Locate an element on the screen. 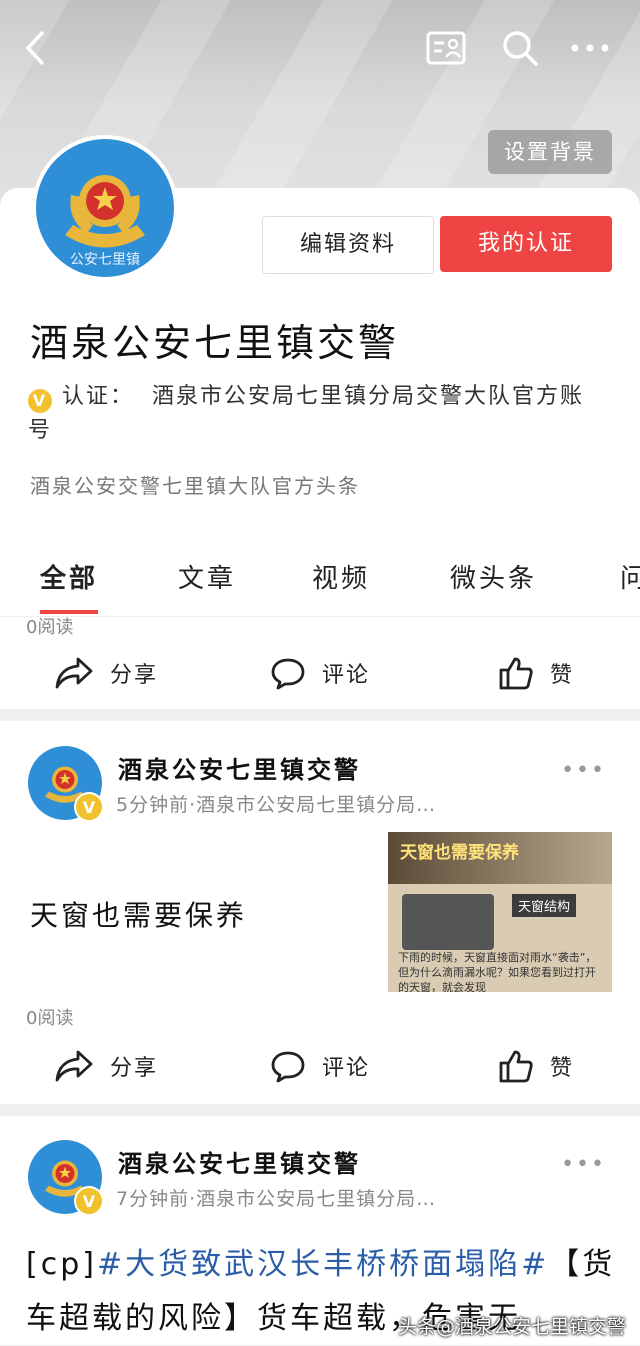 Image resolution: width=640 pixels, height=1346 pixels. top-bar is located at coordinates (320, 48).